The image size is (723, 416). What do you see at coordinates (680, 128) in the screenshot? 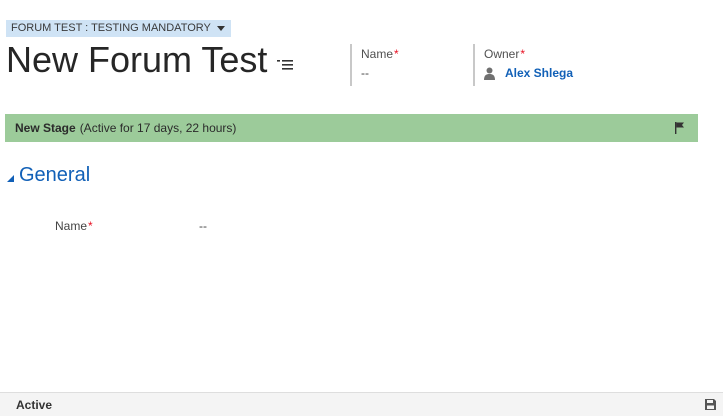
I see `flag-icon` at bounding box center [680, 128].